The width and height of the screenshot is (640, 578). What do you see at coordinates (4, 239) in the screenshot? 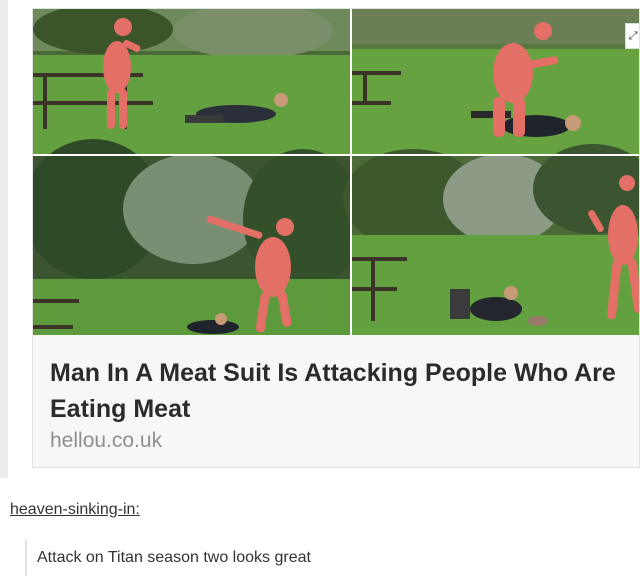
I see `left-divider` at bounding box center [4, 239].